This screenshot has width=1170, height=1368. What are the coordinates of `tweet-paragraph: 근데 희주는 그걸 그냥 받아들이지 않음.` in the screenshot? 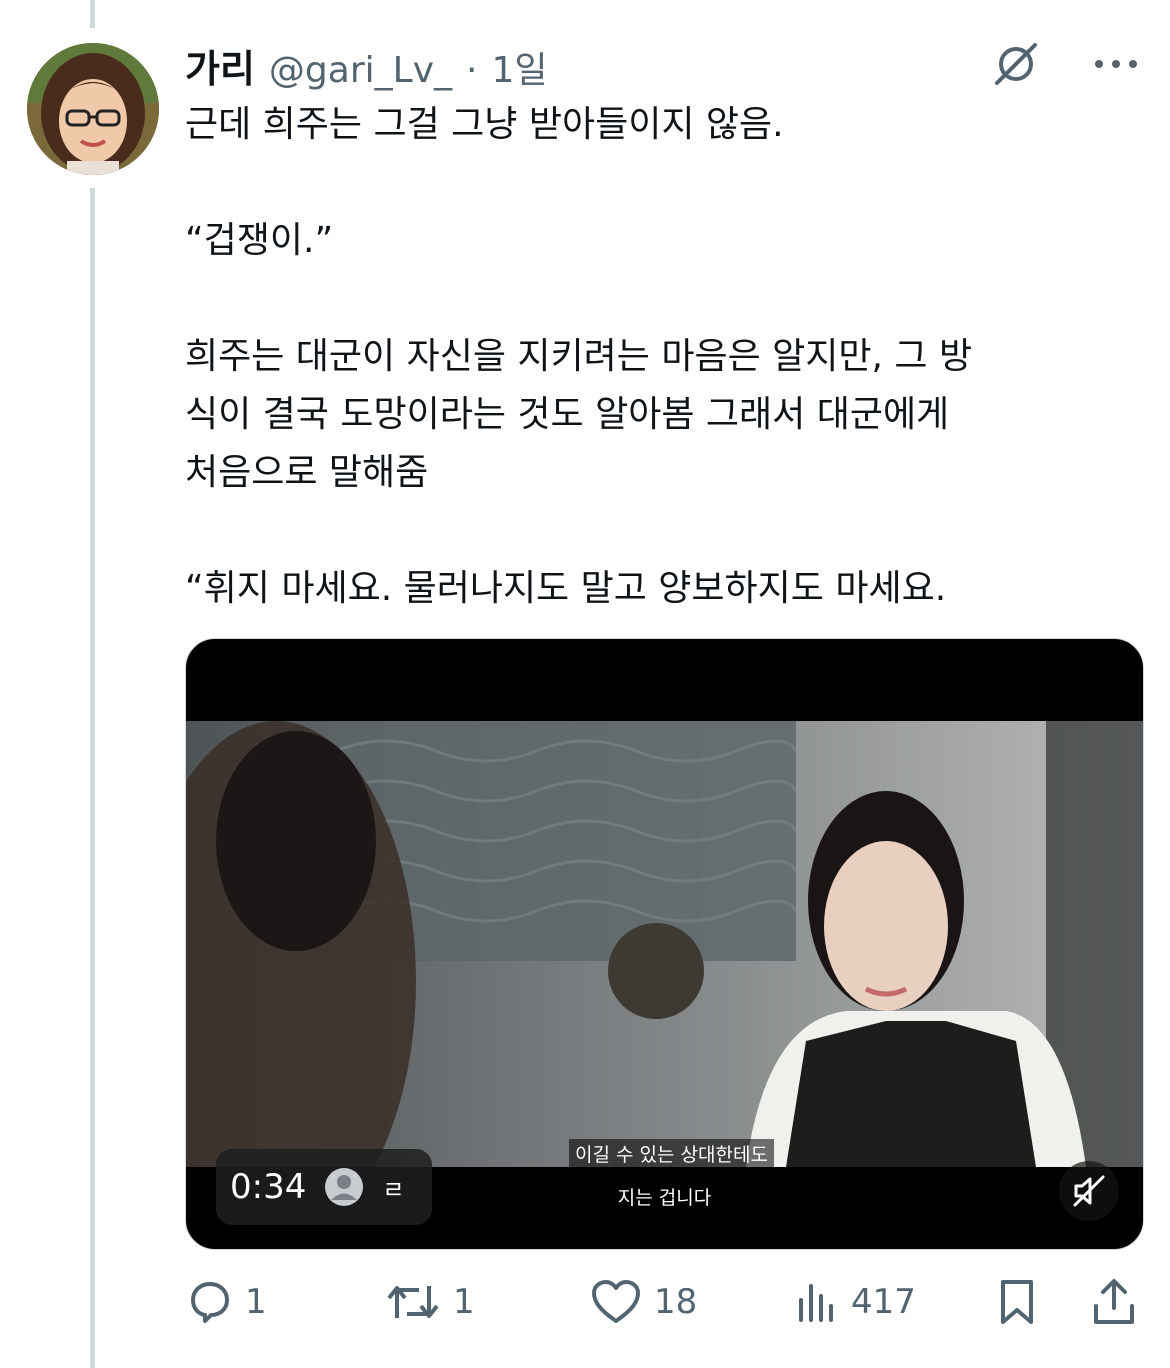 It's located at (484, 124).